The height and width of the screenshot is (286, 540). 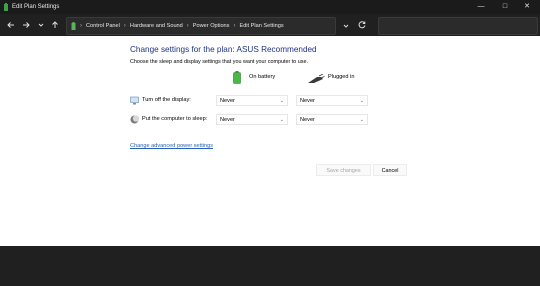 What do you see at coordinates (26, 25) in the screenshot?
I see `forward-arrow-icon` at bounding box center [26, 25].